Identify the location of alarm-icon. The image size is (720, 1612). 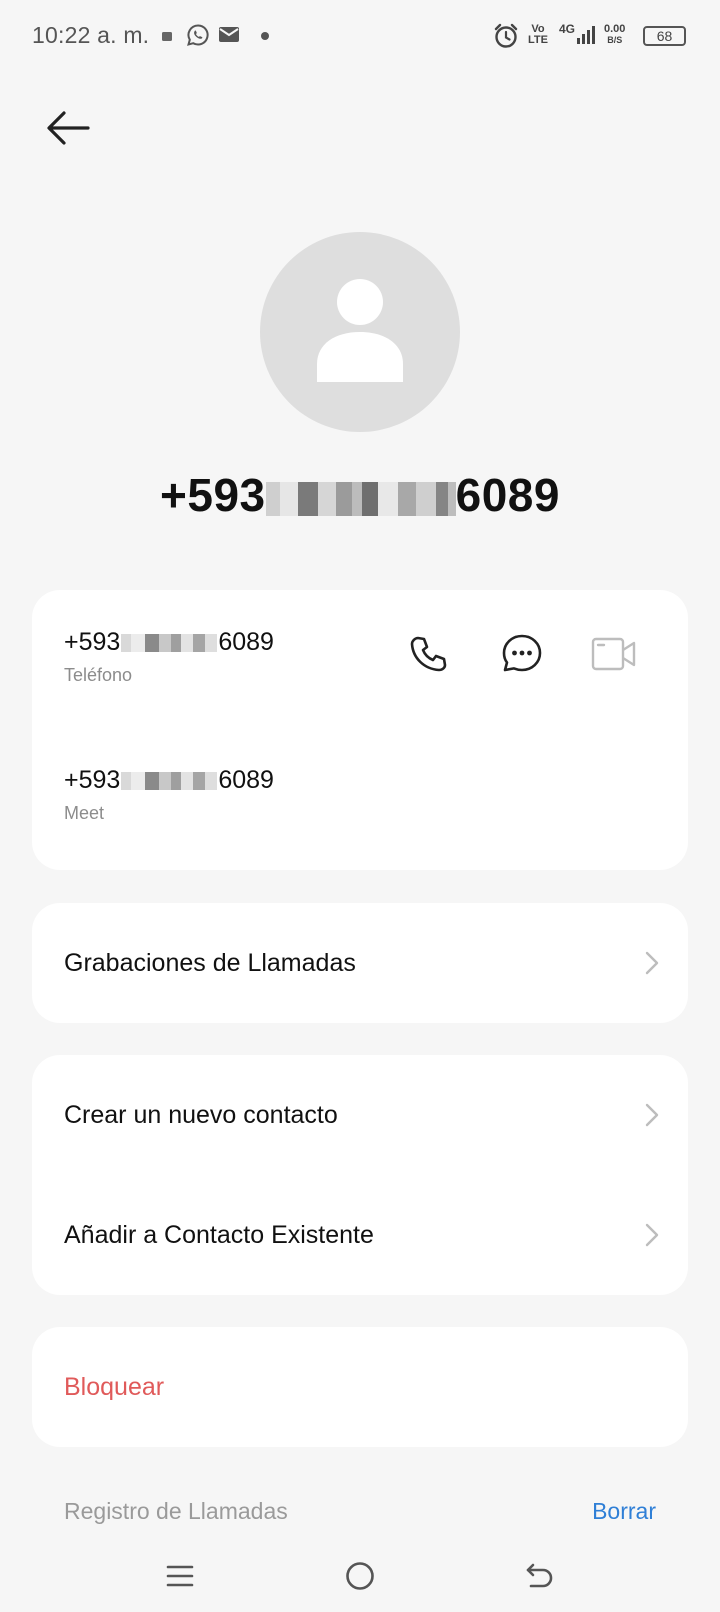
(506, 35).